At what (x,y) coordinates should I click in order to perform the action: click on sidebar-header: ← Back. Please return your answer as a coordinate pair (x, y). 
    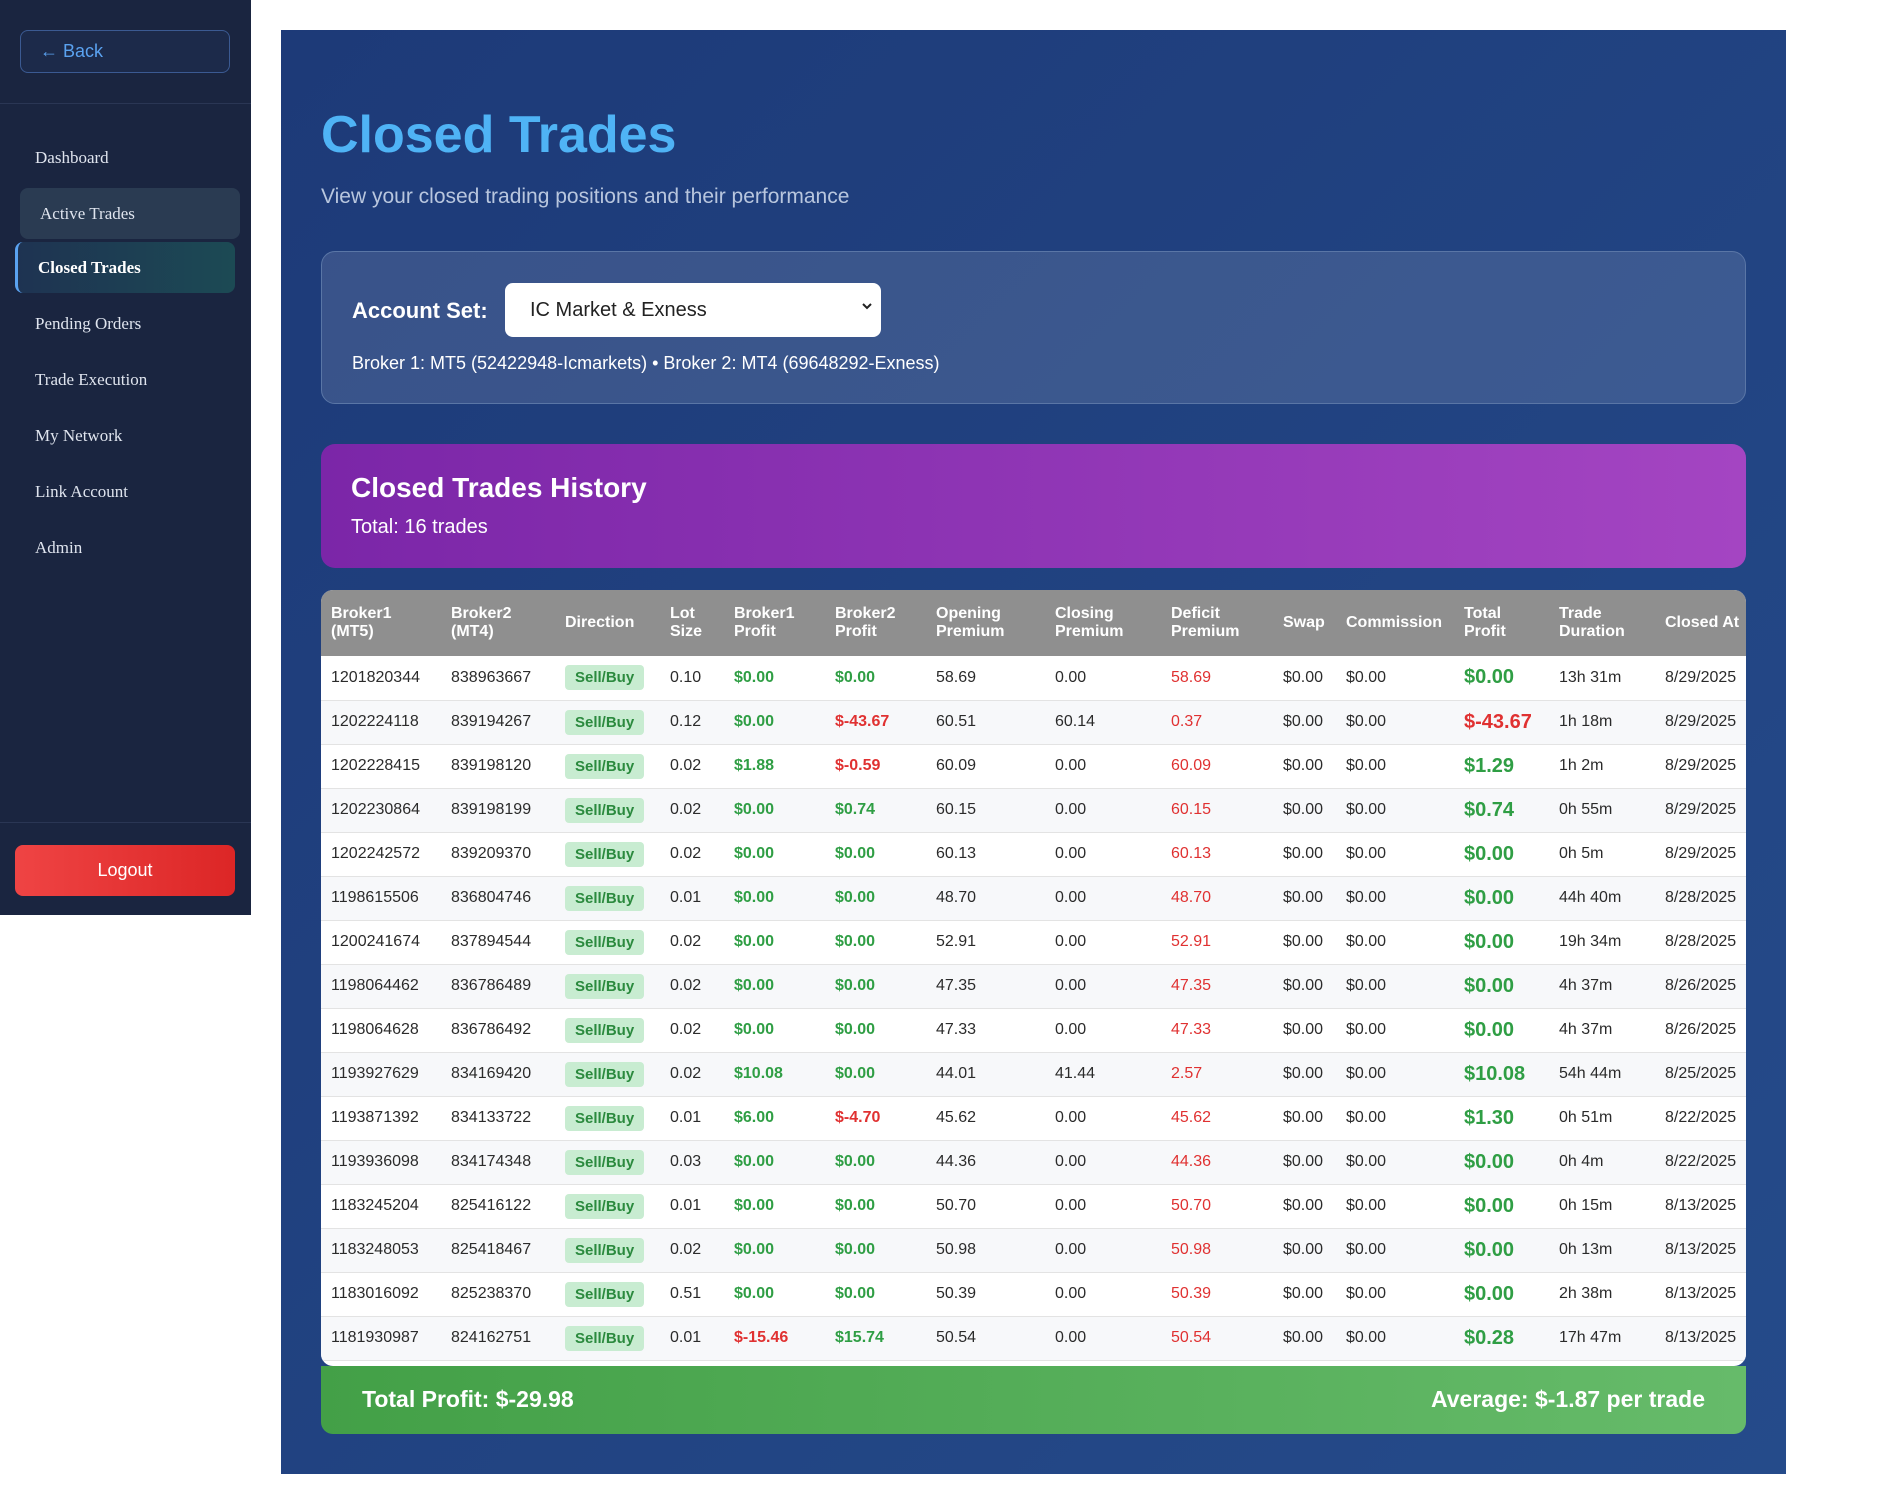
    Looking at the image, I should click on (125, 52).